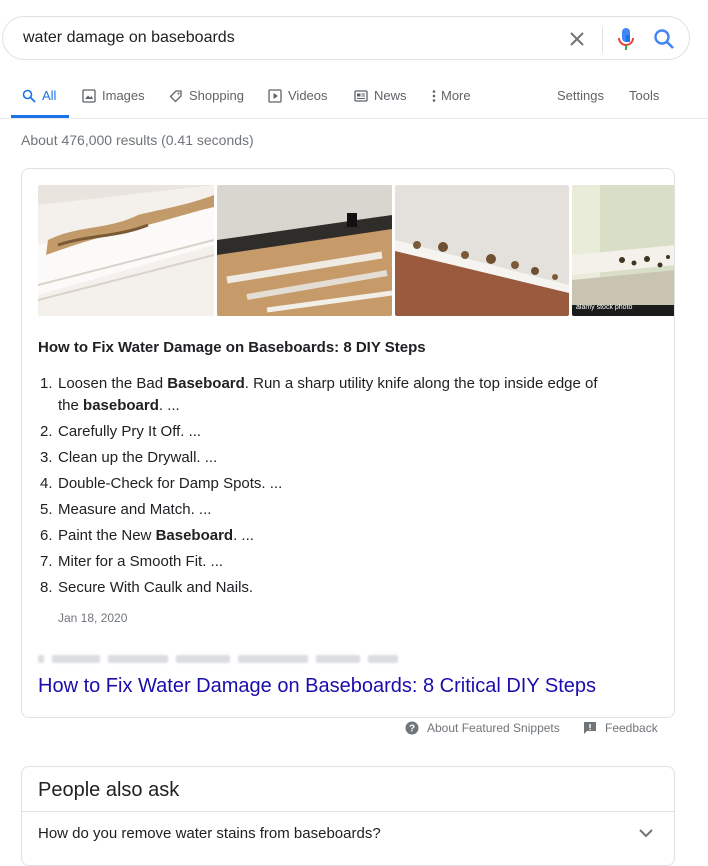  What do you see at coordinates (71, 405) in the screenshot?
I see `step-text: the` at bounding box center [71, 405].